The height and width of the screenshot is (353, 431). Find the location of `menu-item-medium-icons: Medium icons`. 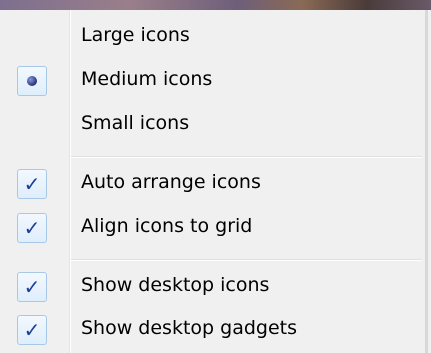

menu-item-medium-icons: Medium icons is located at coordinates (212, 82).